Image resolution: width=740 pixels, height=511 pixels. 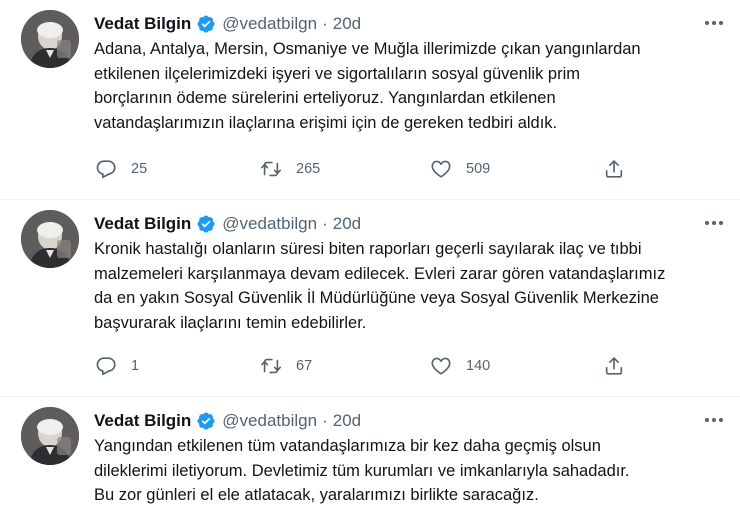 What do you see at coordinates (290, 169) in the screenshot?
I see `retweet-button: 265` at bounding box center [290, 169].